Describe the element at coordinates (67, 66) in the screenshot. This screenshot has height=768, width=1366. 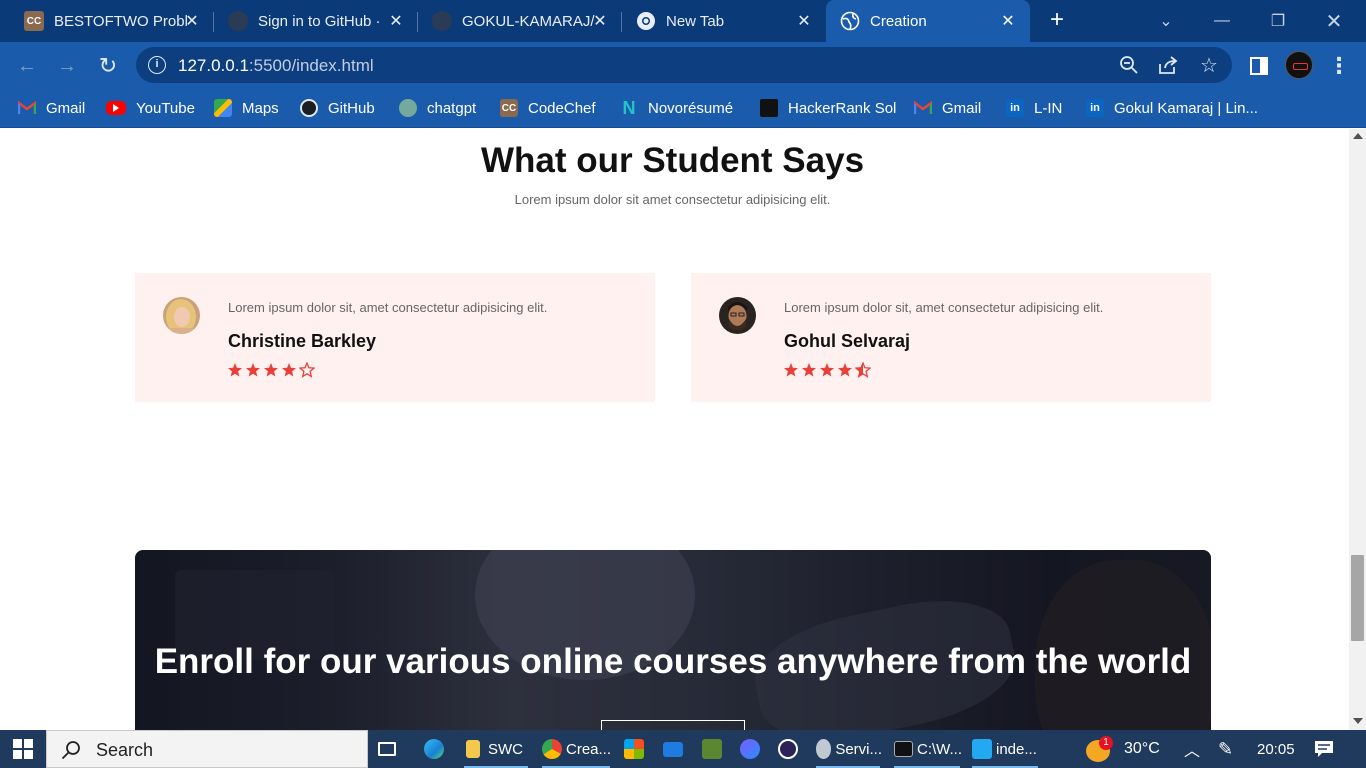
I see `forward-button: →` at that location.